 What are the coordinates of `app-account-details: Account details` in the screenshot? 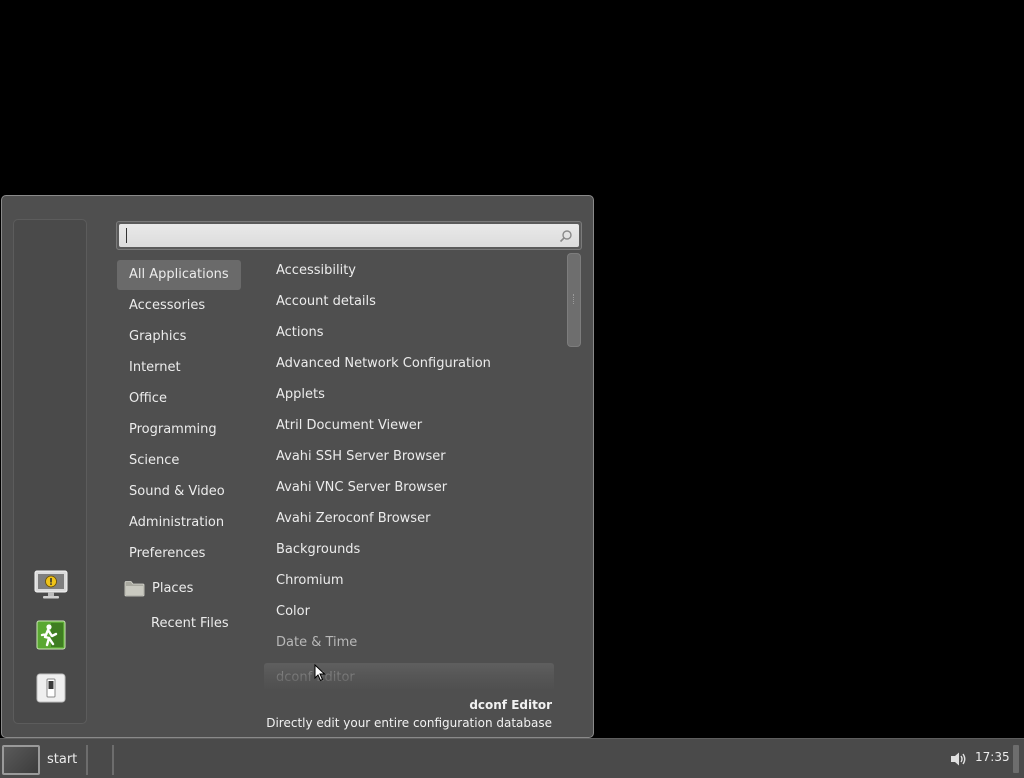 It's located at (409, 302).